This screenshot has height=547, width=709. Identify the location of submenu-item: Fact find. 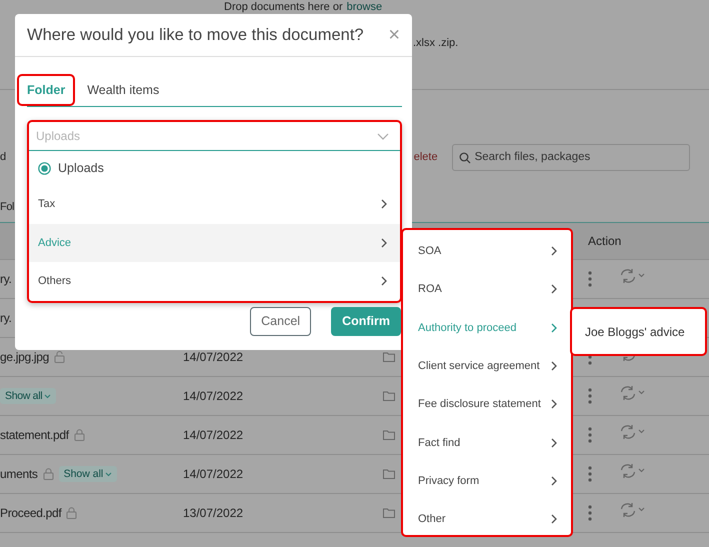
(487, 442).